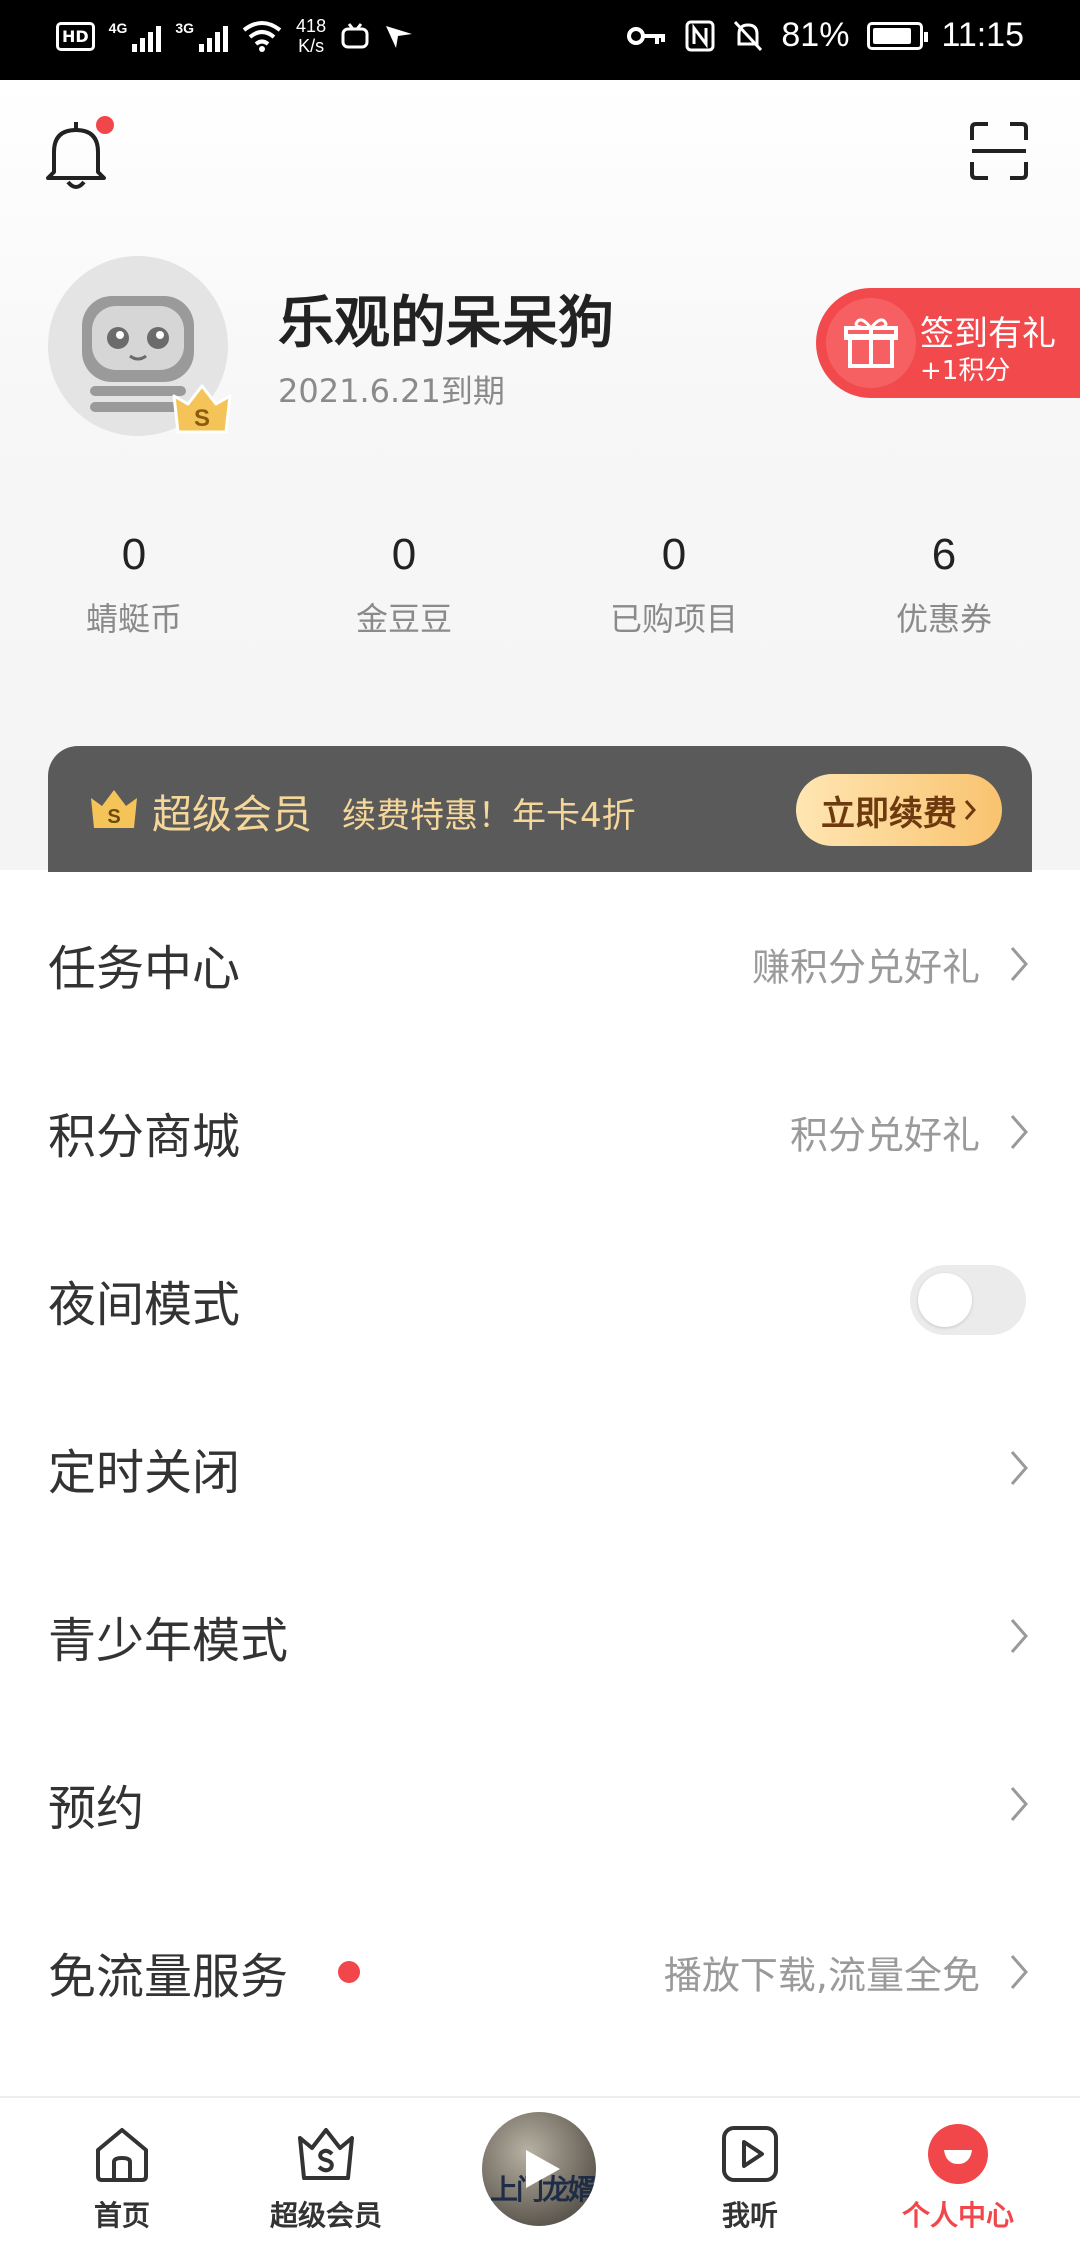 Image resolution: width=1080 pixels, height=2244 pixels. I want to click on battery-percent: 81%, so click(815, 35).